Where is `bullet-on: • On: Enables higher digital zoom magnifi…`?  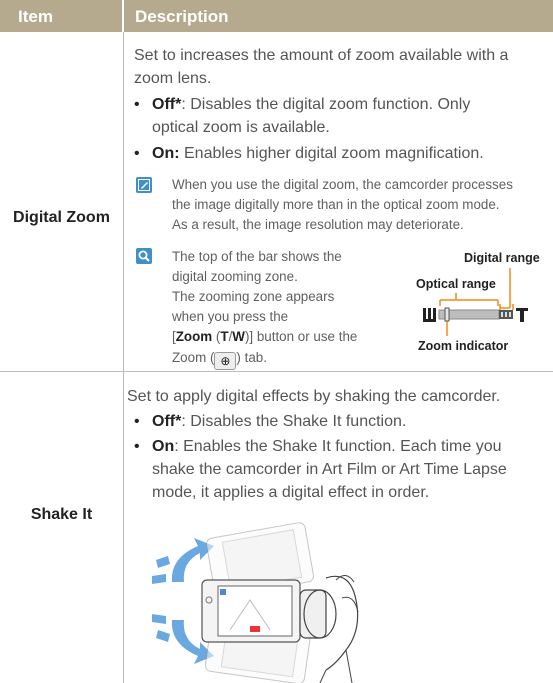 bullet-on: • On: Enables higher digital zoom magnifi… is located at coordinates (309, 154).